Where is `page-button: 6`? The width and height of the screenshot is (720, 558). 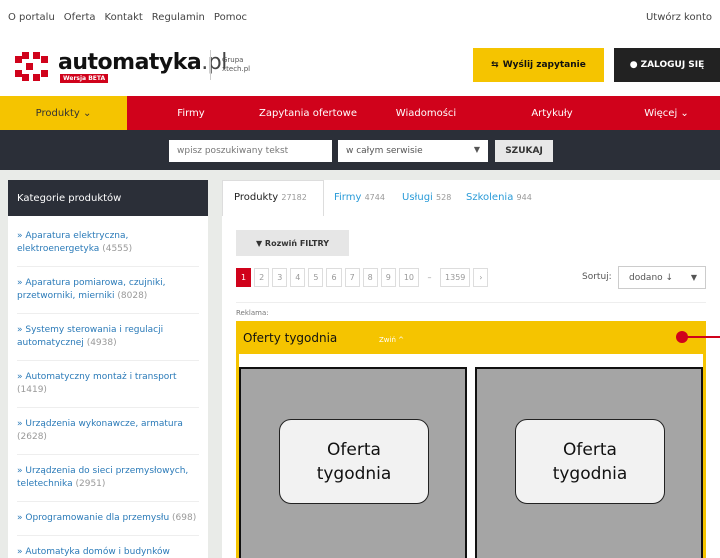 page-button: 6 is located at coordinates (334, 277).